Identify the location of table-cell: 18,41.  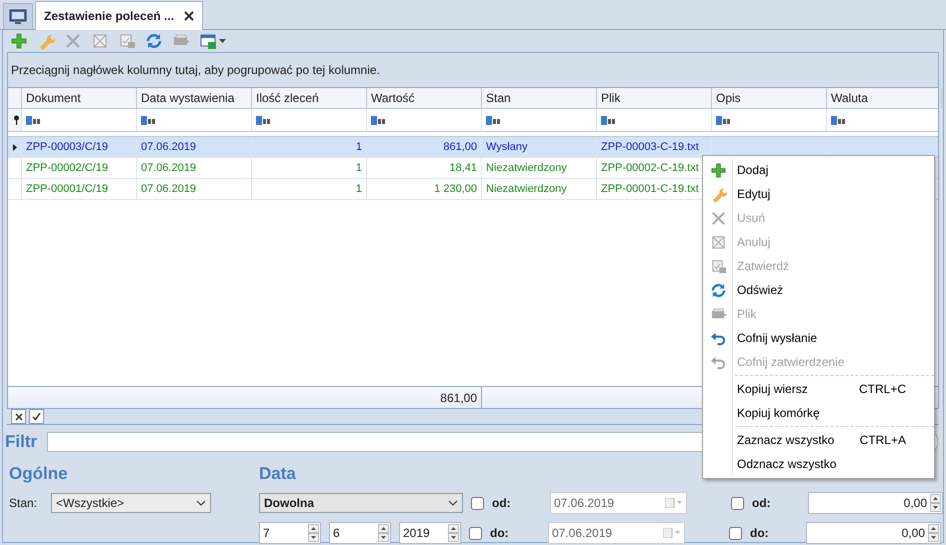
(463, 168).